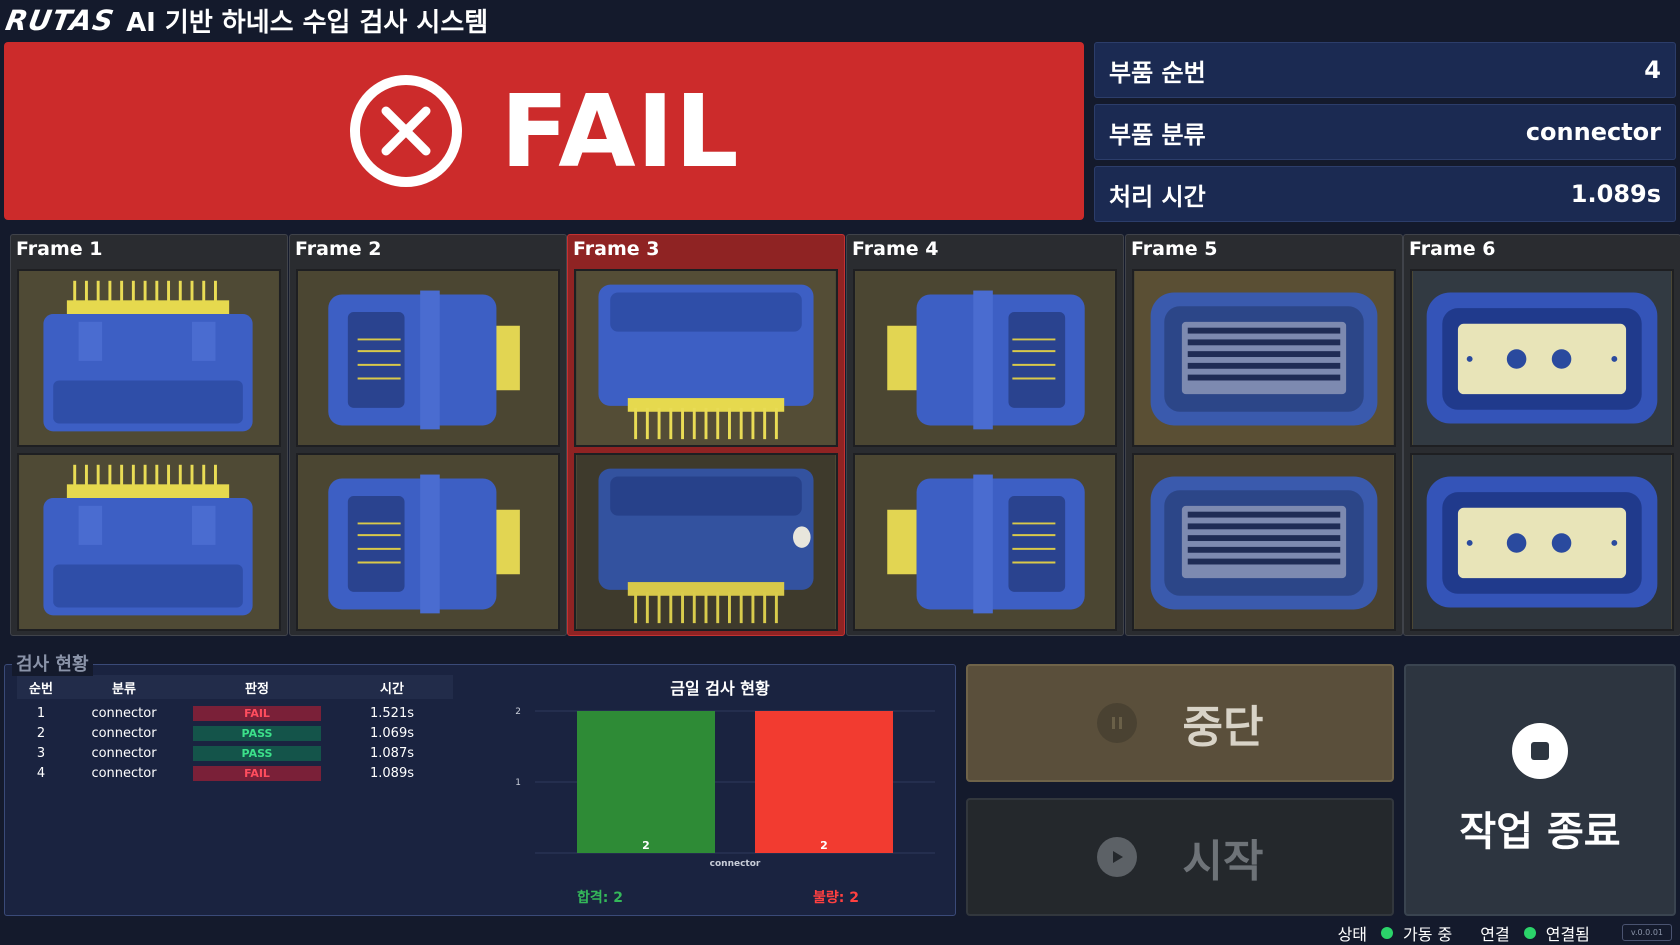 This screenshot has height=945, width=1680. Describe the element at coordinates (836, 898) in the screenshot. I see `fail-summary: 불량: 2` at that location.